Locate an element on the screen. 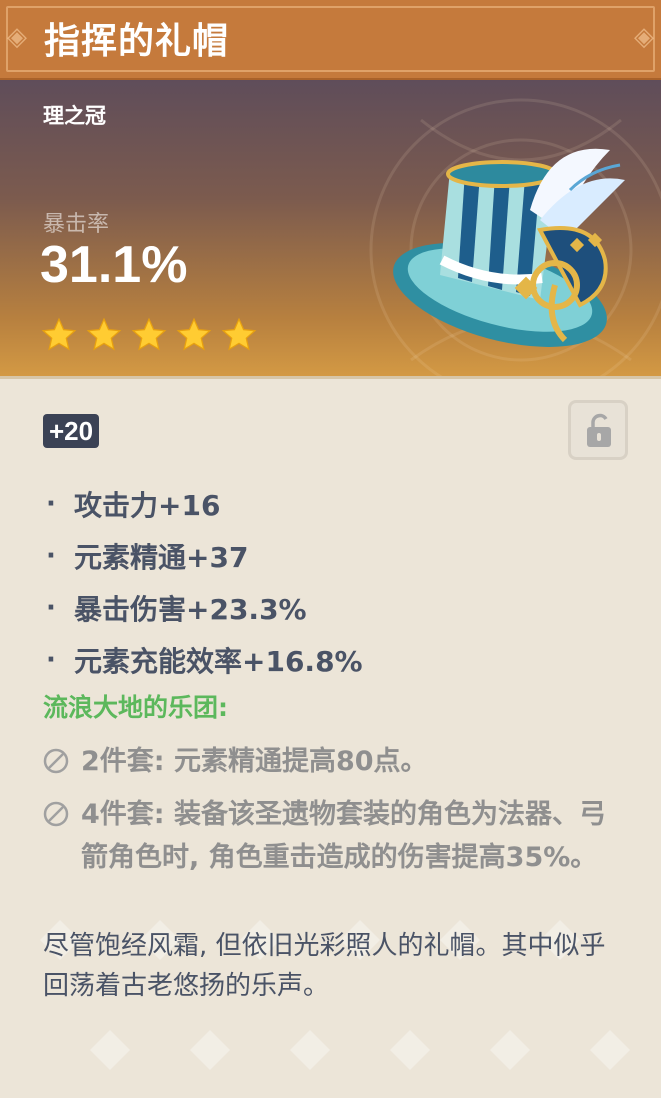 The image size is (661, 1098). substat-item: · 元素精通+37 is located at coordinates (204, 556).